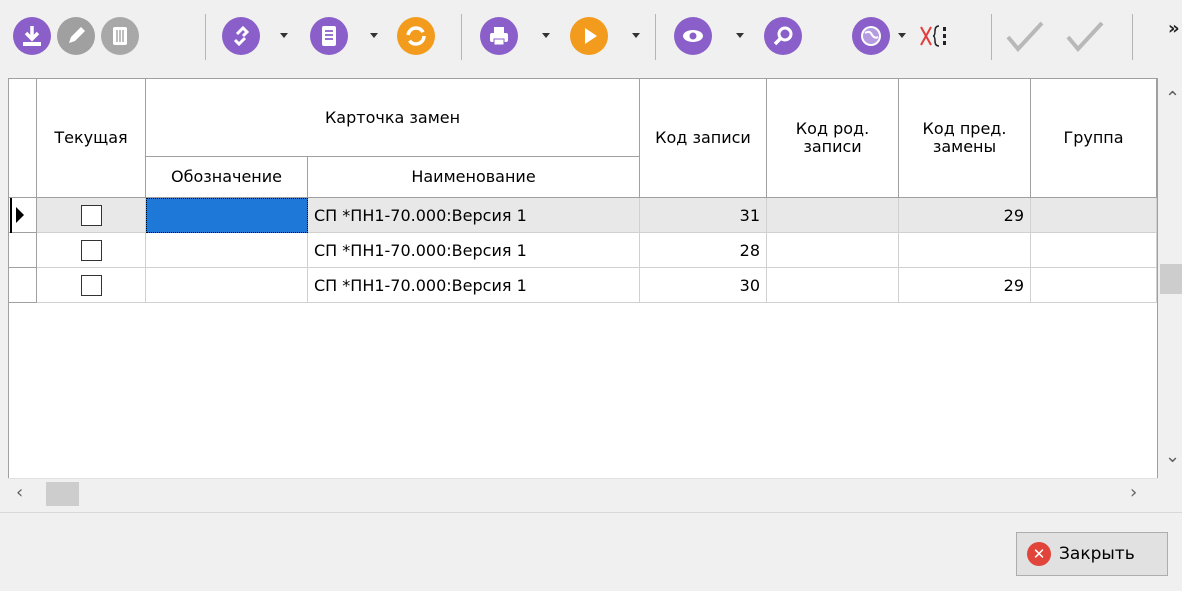 Image resolution: width=1182 pixels, height=591 pixels. Describe the element at coordinates (833, 138) in the screenshot. I see `column-header-parent-code: Код род. записи` at that location.